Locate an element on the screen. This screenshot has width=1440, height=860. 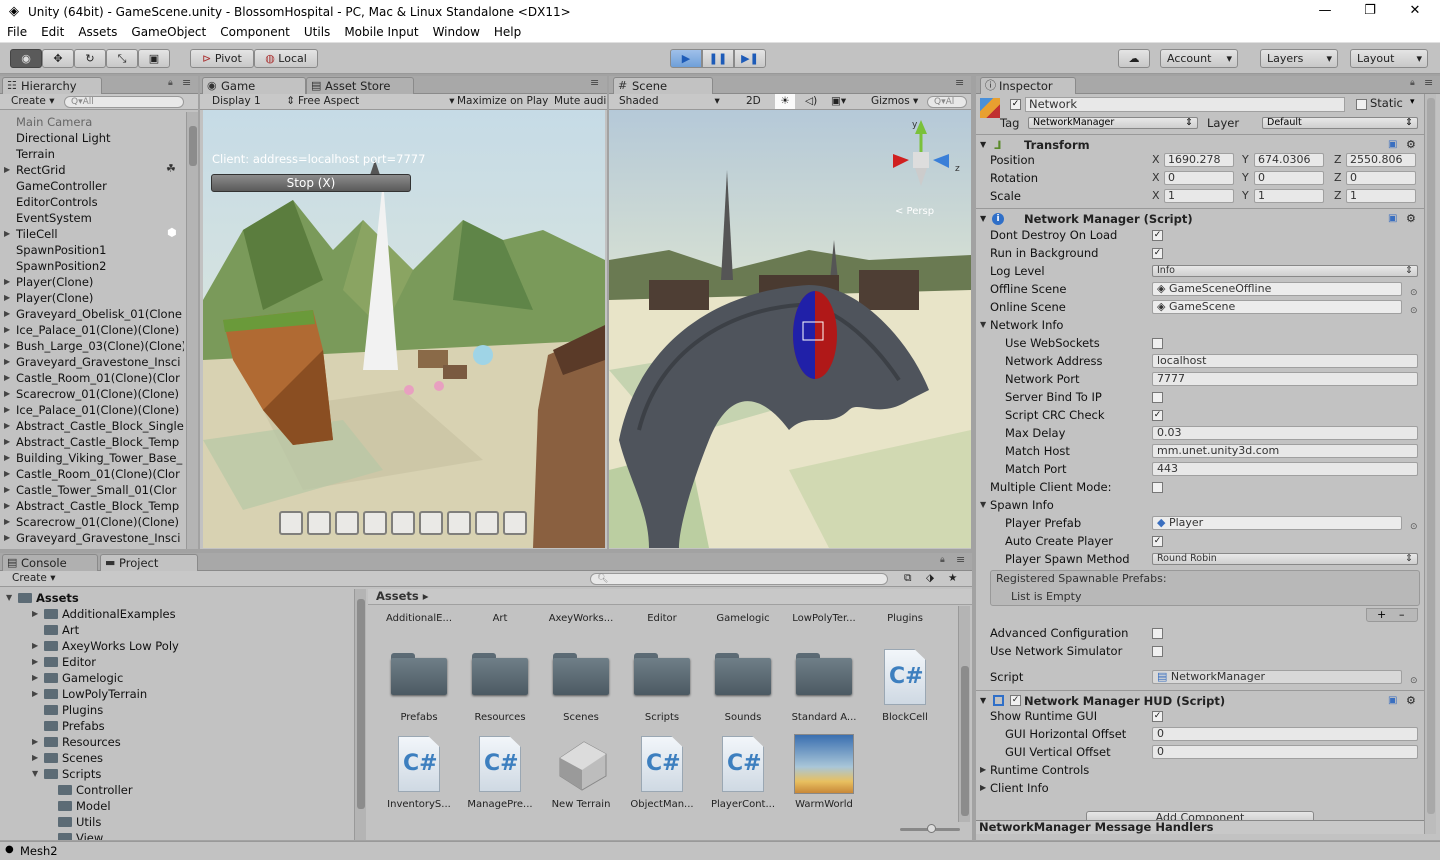
filter-type-icon: ⧉ is located at coordinates (908, 578).